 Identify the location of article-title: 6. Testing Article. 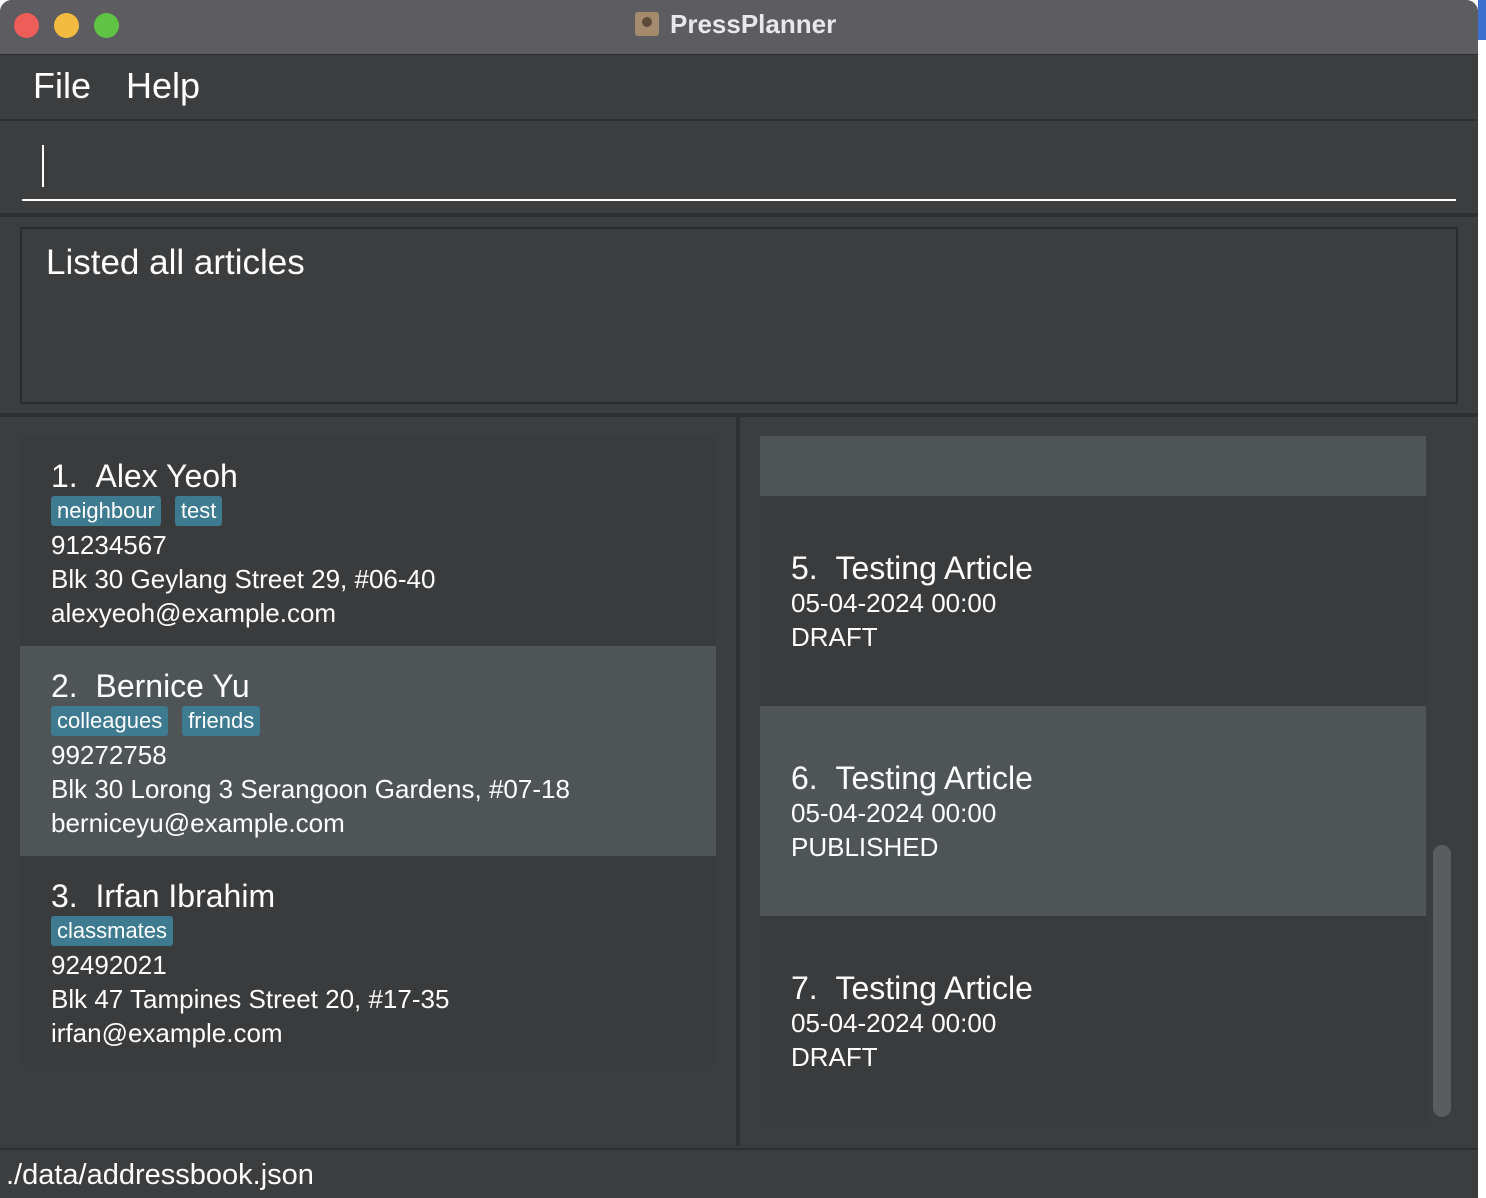
(912, 778).